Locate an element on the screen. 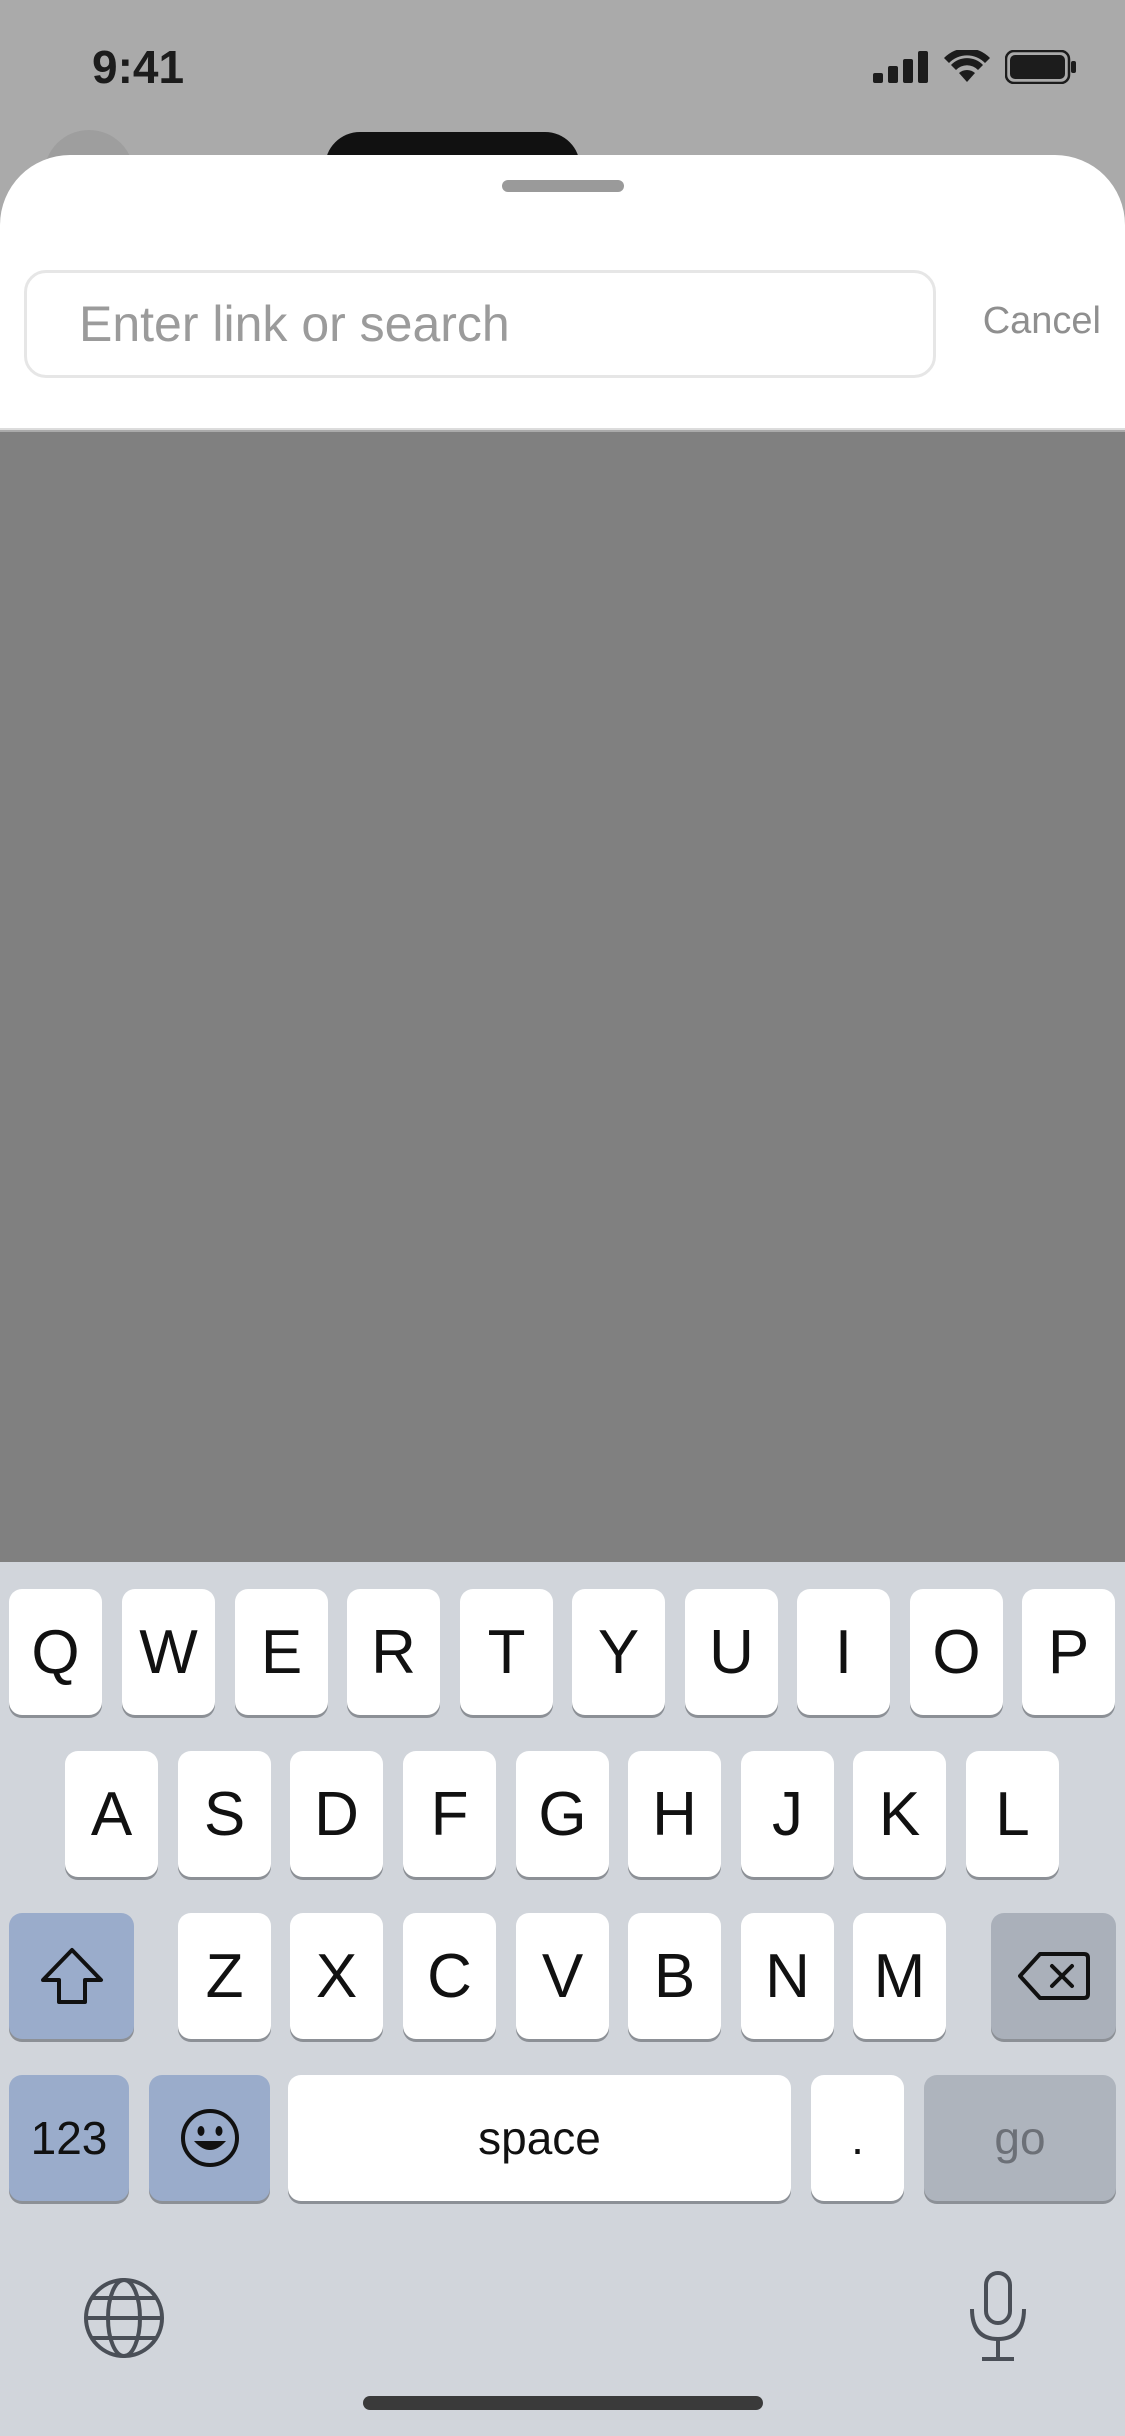 The image size is (1125, 2436). space-key: space is located at coordinates (539, 2138).